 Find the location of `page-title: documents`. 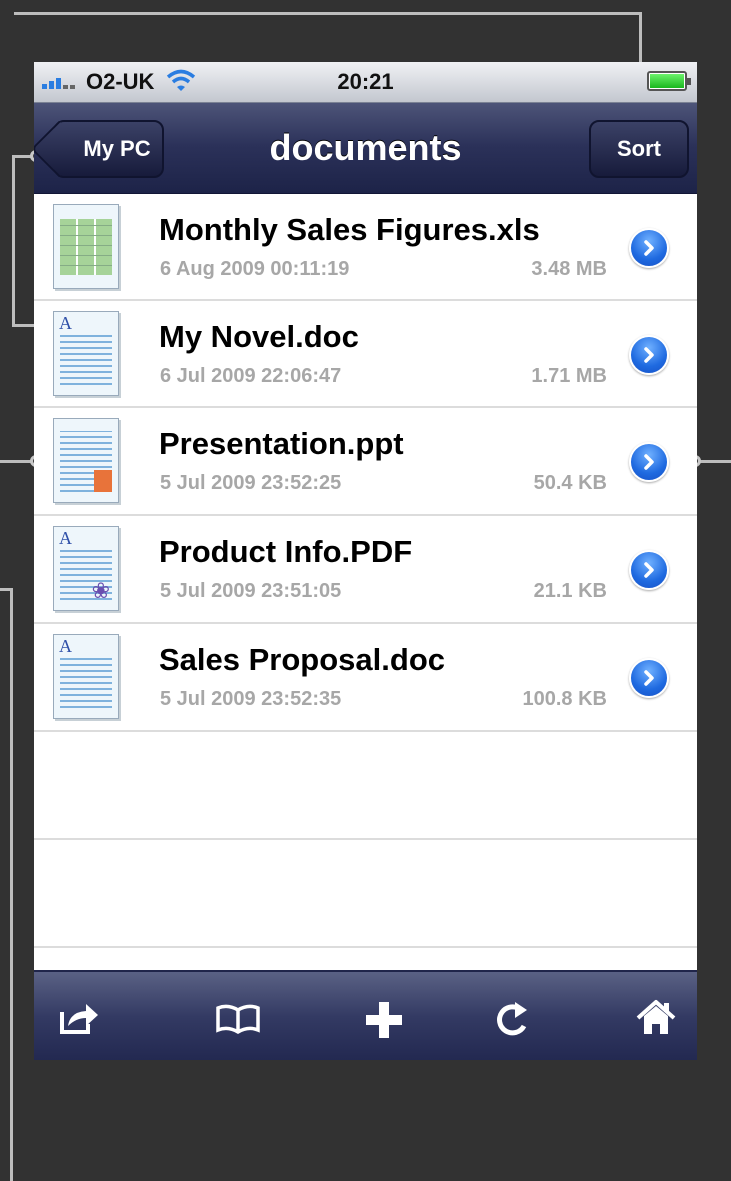

page-title: documents is located at coordinates (365, 147).